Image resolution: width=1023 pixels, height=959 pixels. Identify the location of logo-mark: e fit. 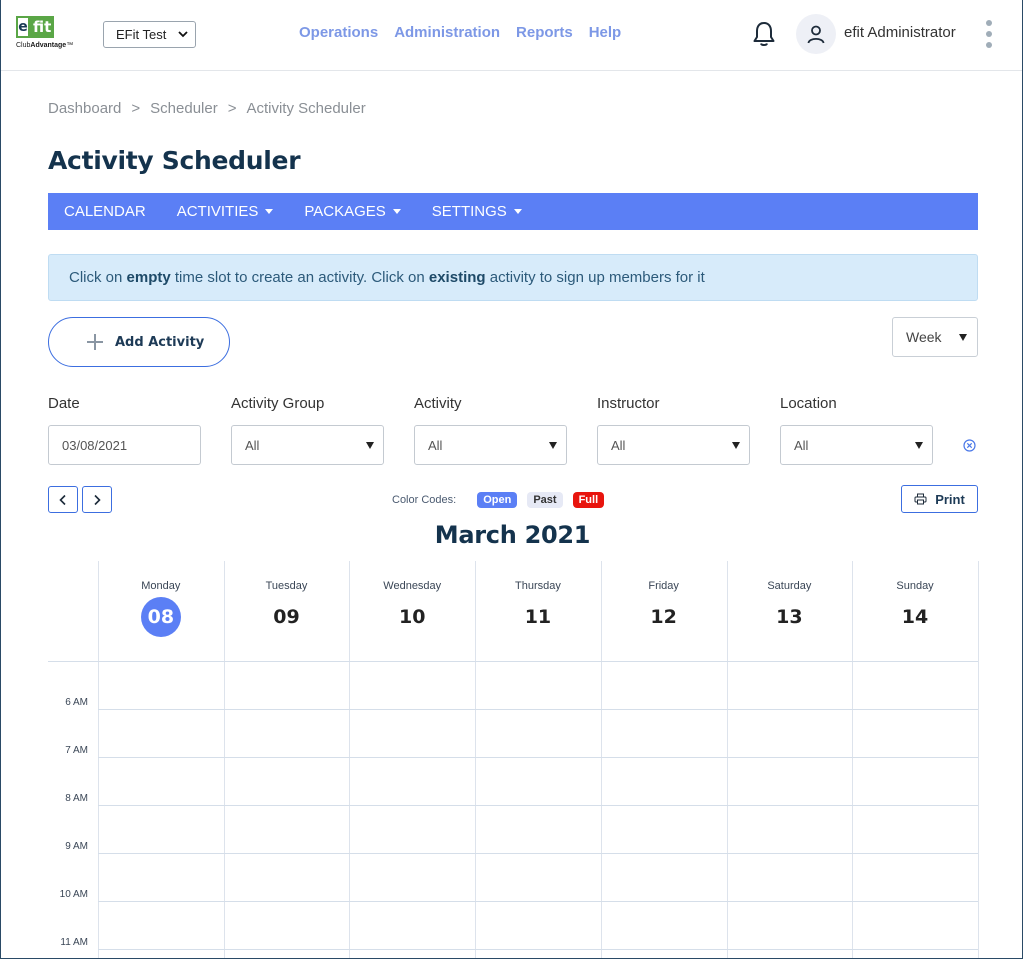
(35, 27).